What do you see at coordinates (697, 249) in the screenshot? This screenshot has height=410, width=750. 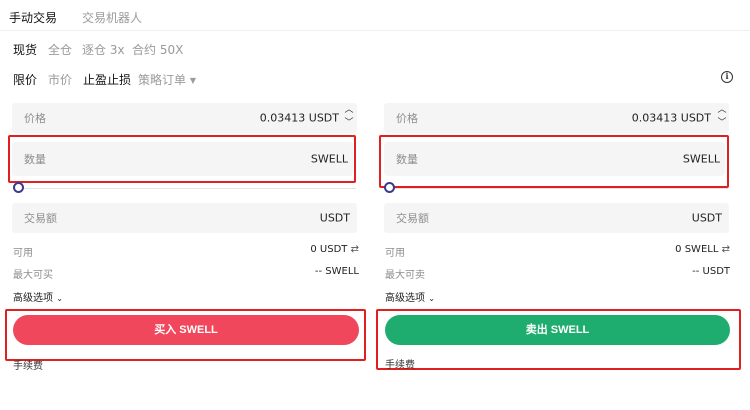 I see `sell-available-value: 0 SWELL` at bounding box center [697, 249].